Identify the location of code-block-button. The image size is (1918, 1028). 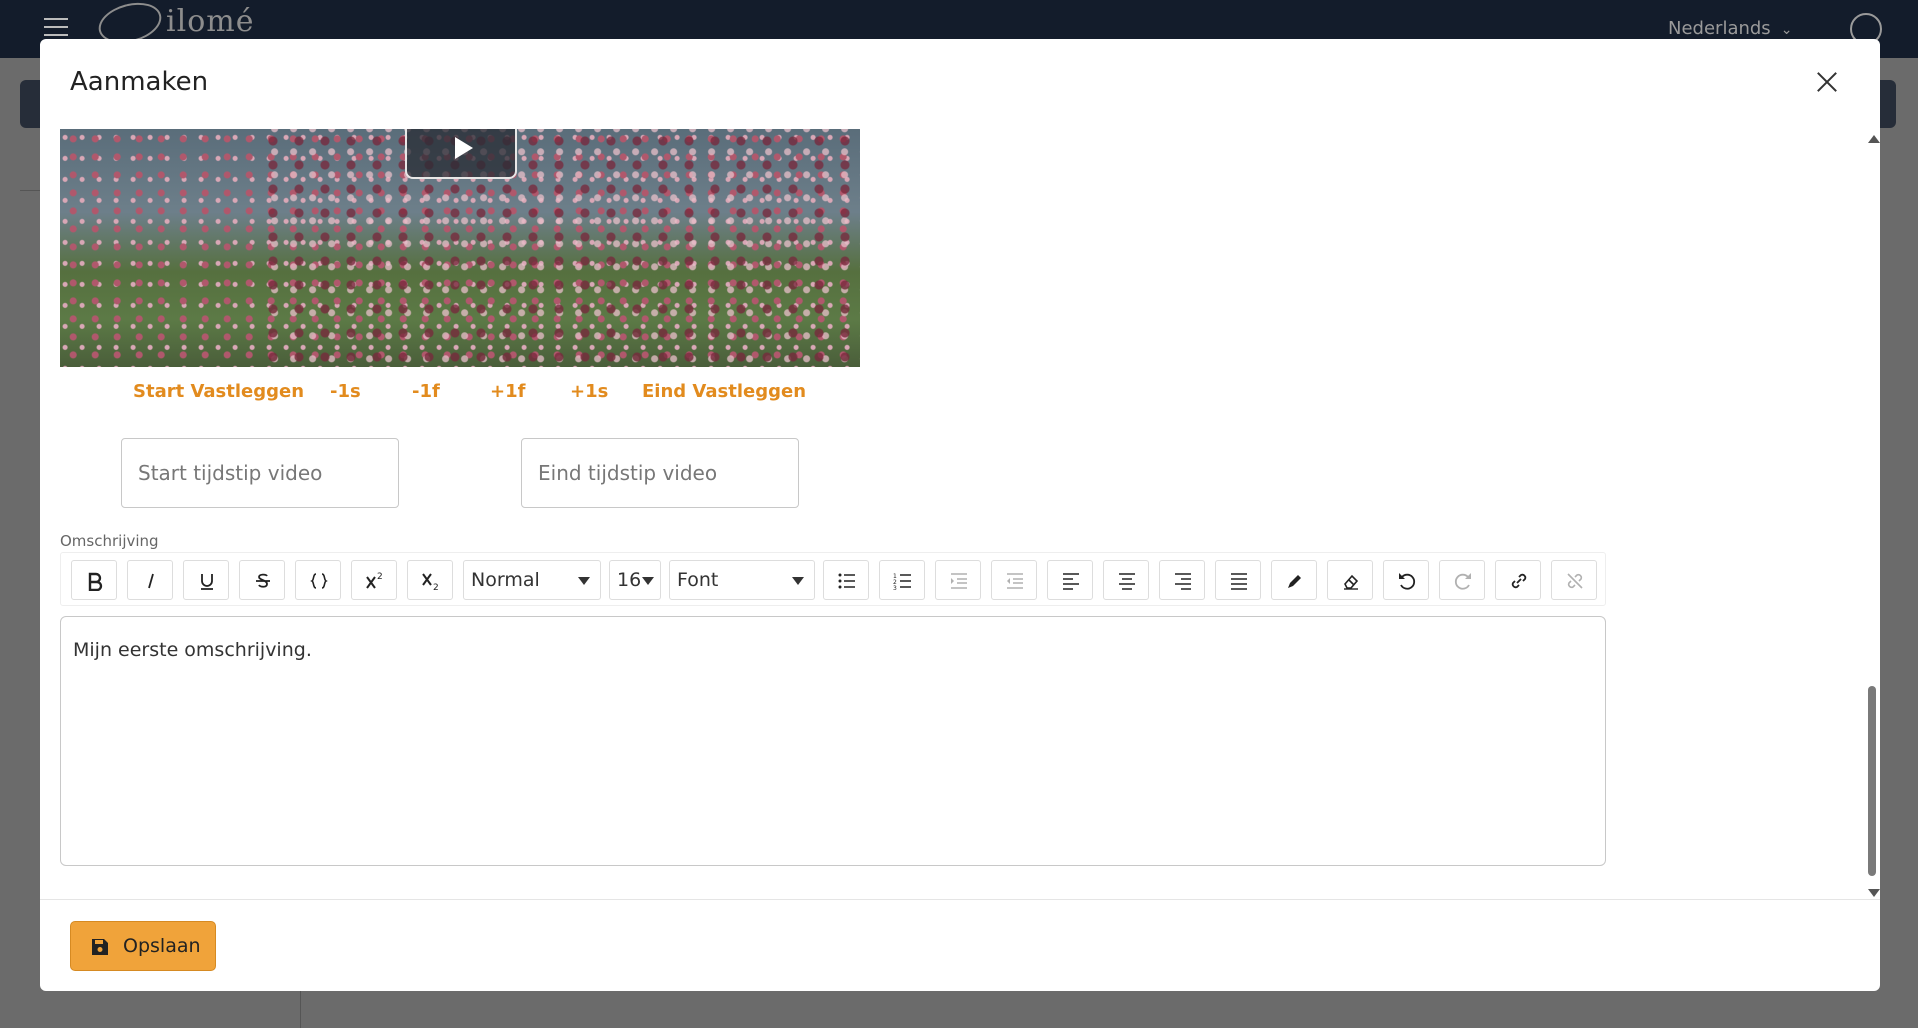
(318, 580).